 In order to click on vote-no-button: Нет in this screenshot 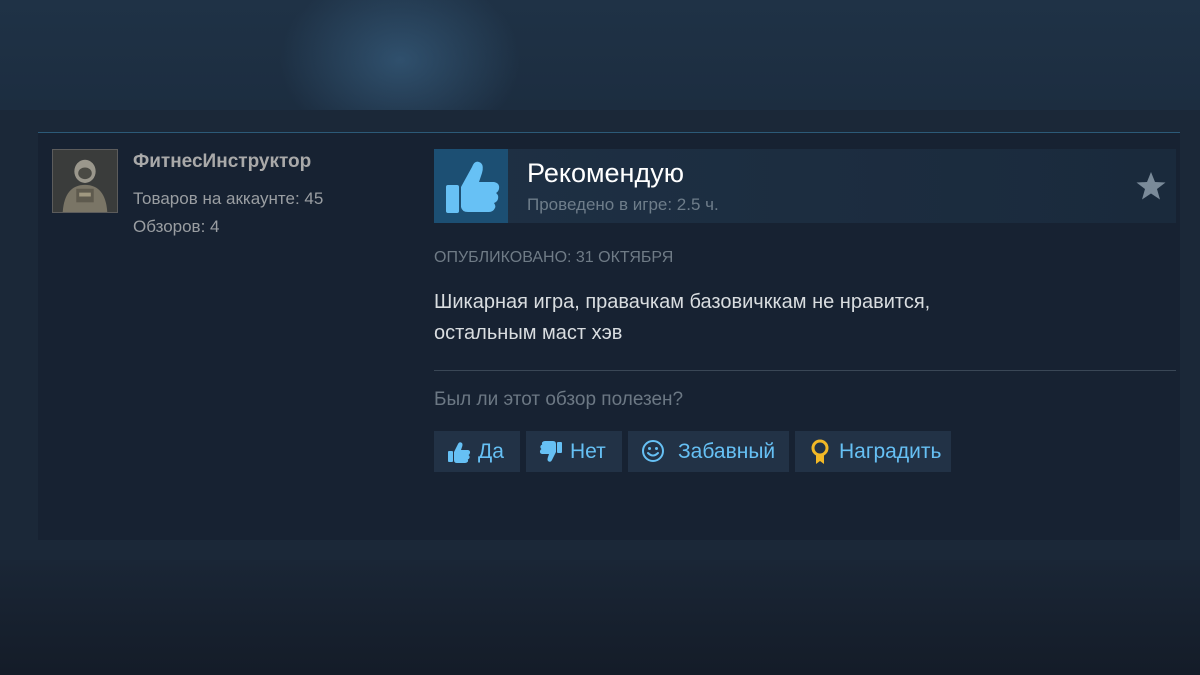, I will do `click(574, 451)`.